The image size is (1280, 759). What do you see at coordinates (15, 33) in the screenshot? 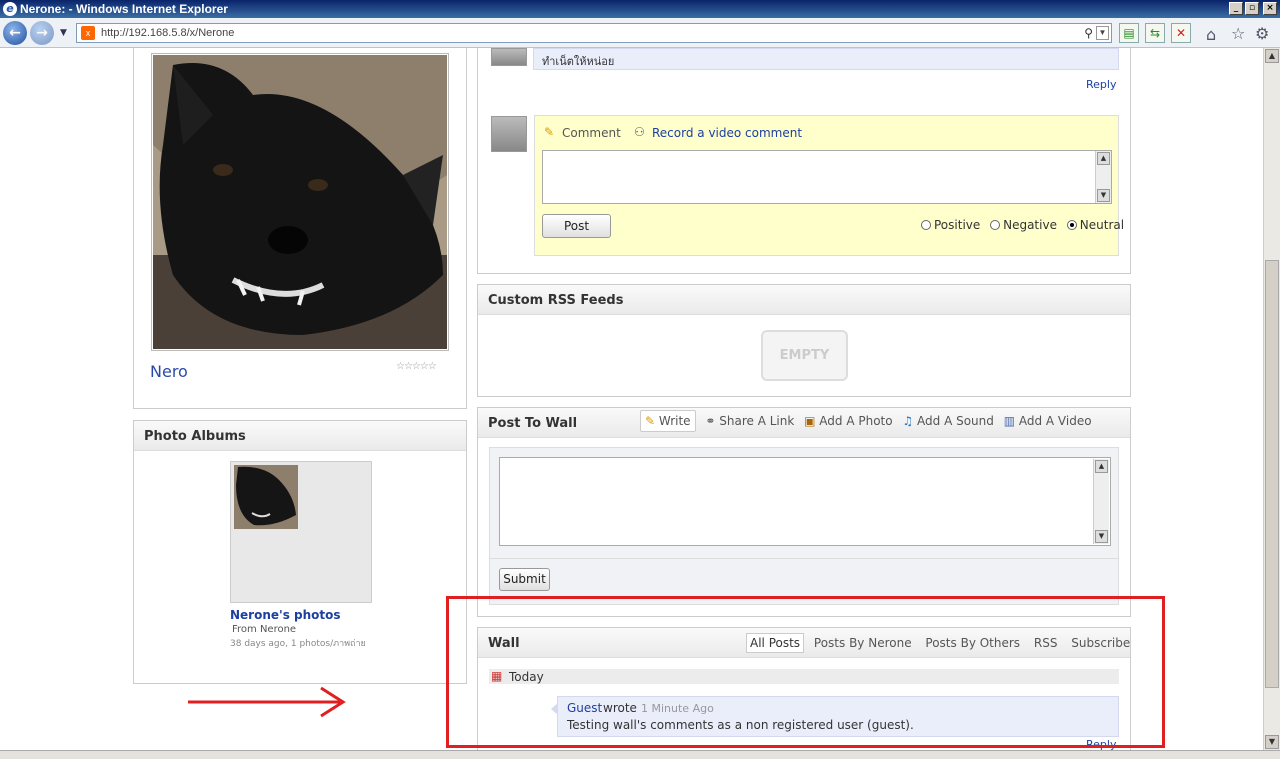
I see `back-button: ←` at bounding box center [15, 33].